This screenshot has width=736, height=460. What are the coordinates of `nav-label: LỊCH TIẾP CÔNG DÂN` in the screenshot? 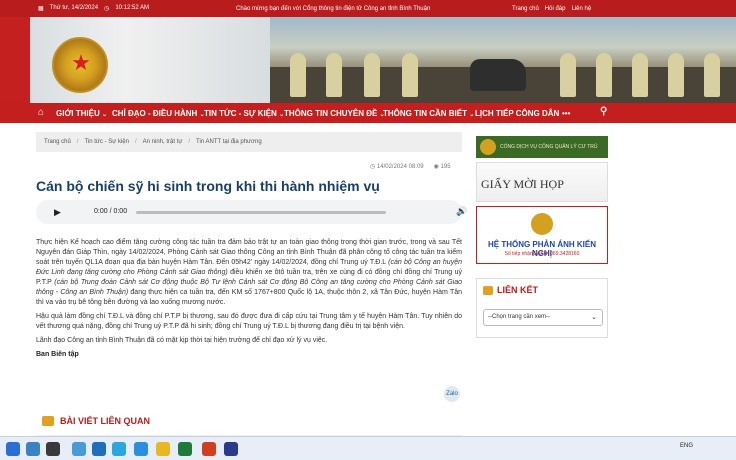 It's located at (517, 113).